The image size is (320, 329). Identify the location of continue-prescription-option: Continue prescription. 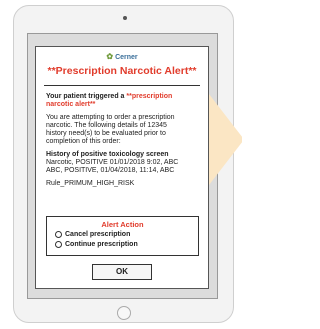
(96, 244).